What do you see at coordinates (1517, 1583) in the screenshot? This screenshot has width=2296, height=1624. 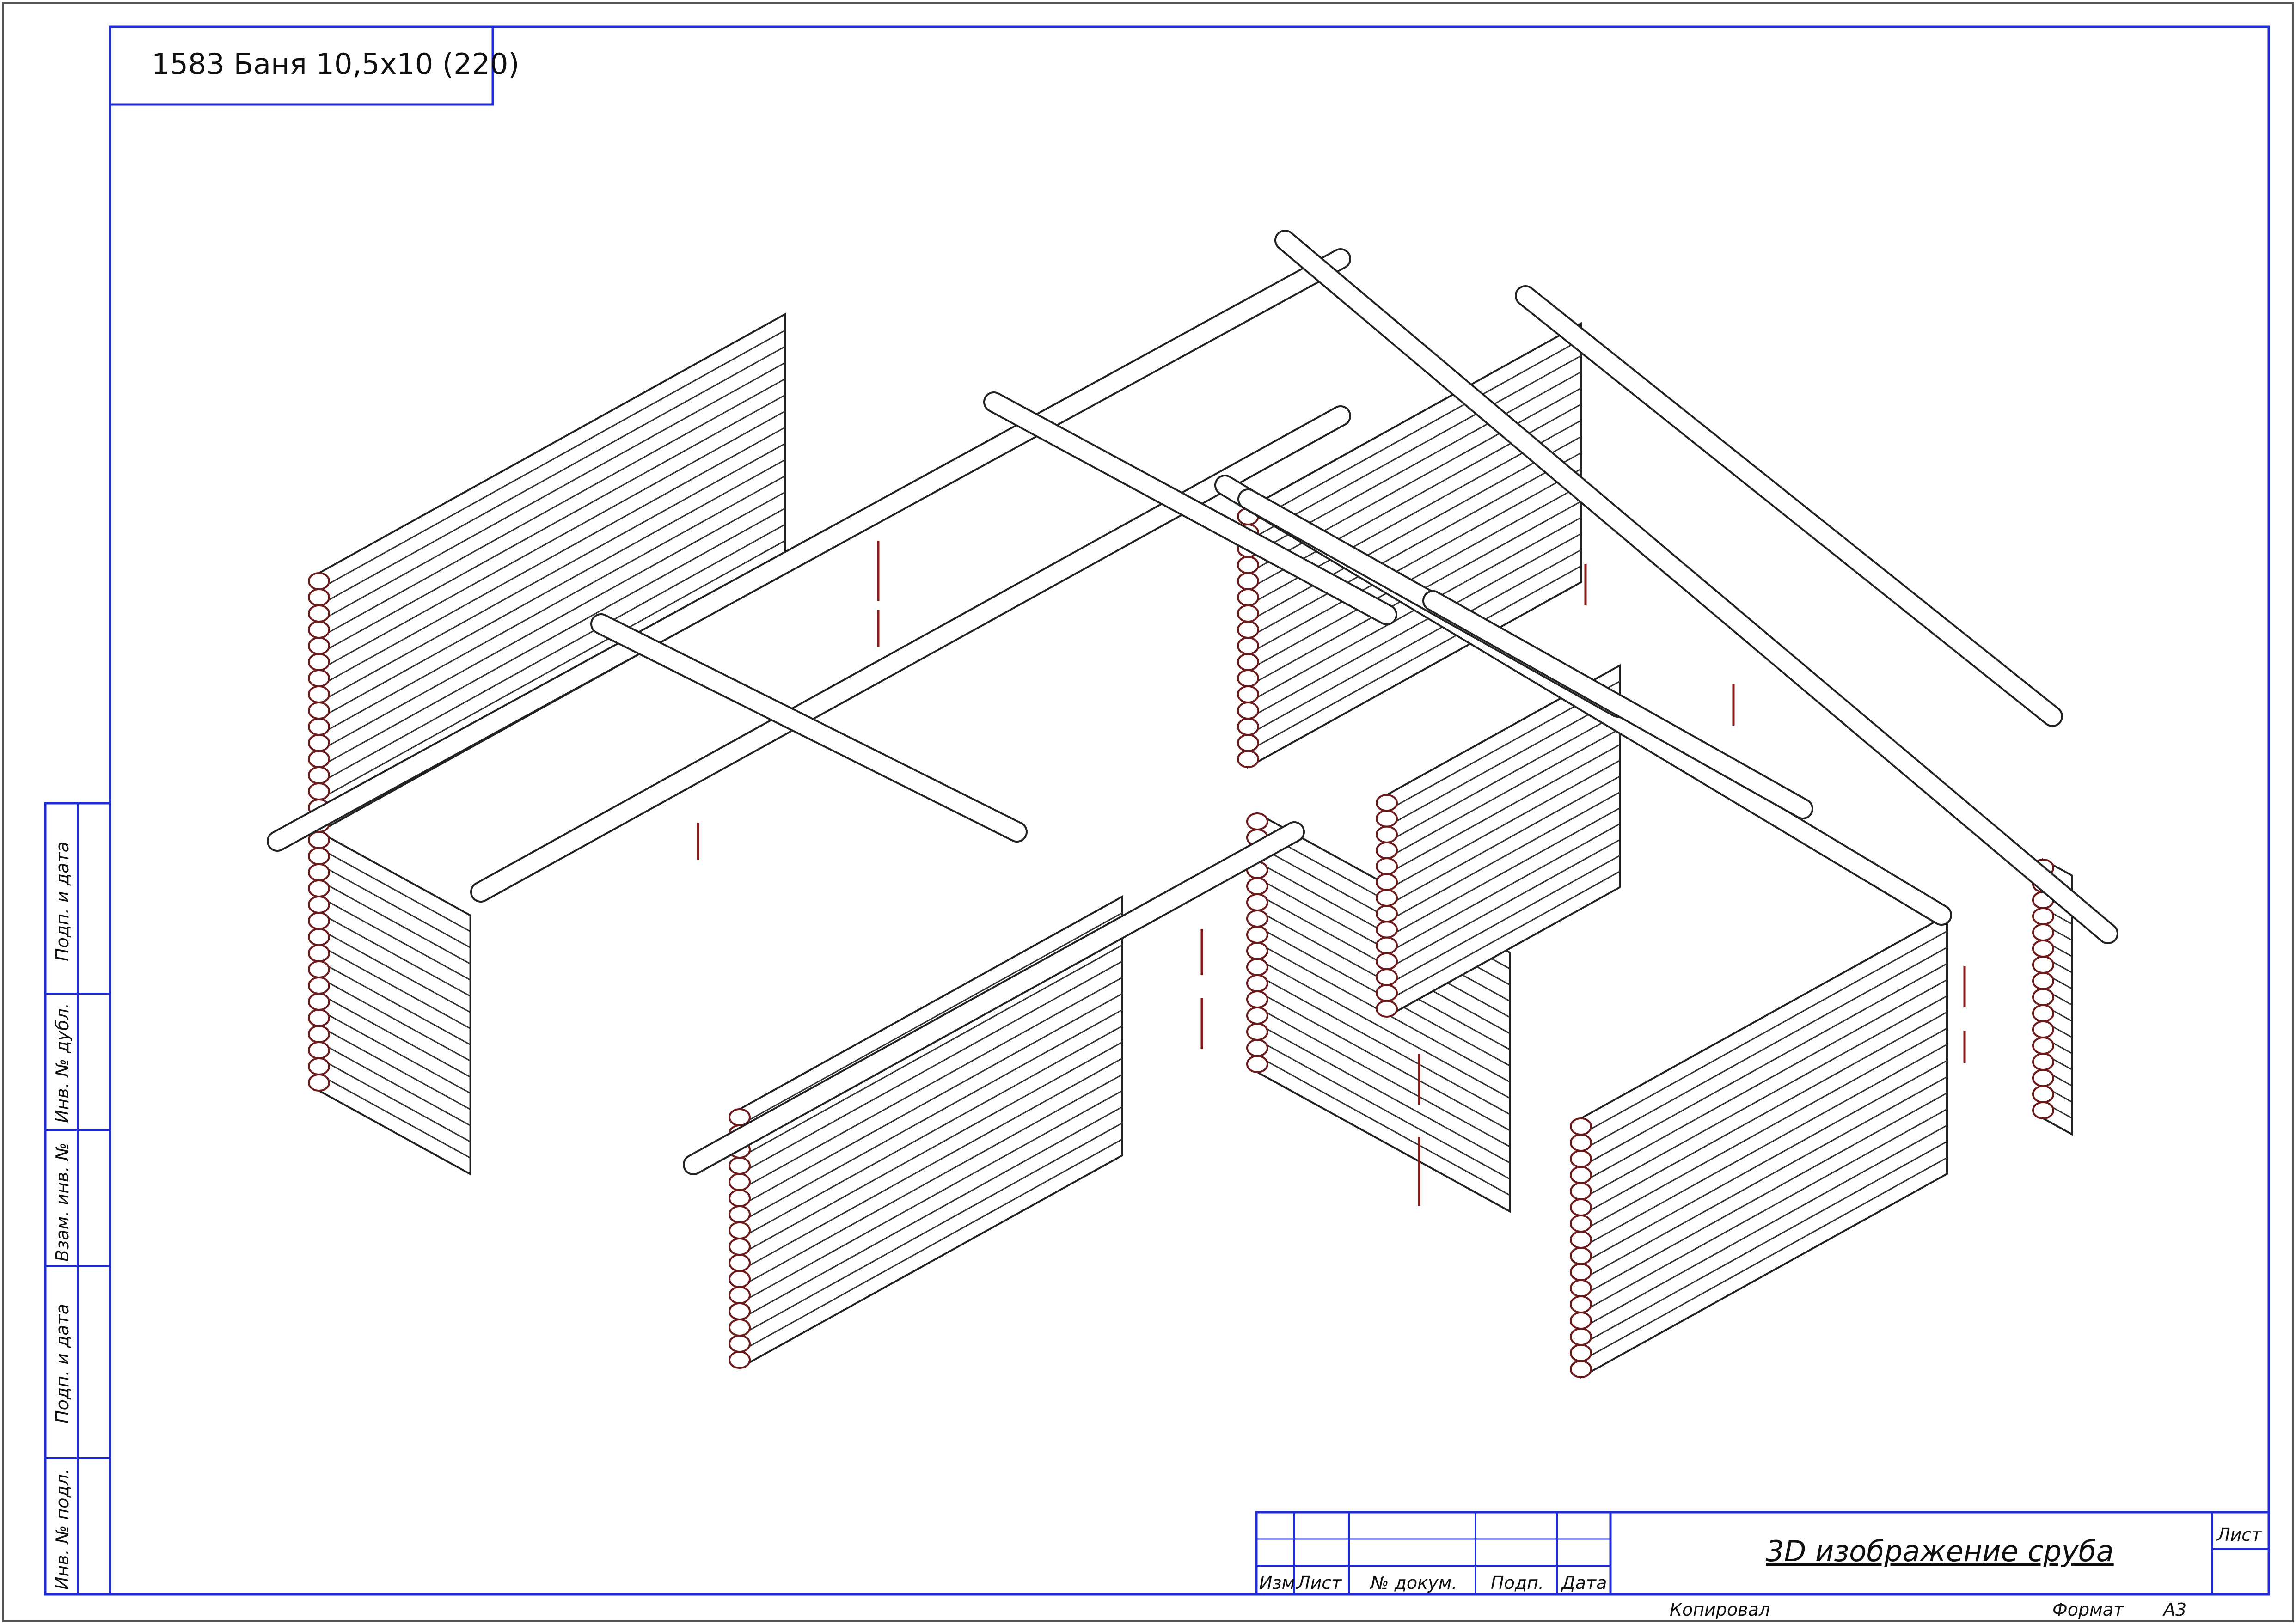 I see `title-block-header-sign: Подп.` at bounding box center [1517, 1583].